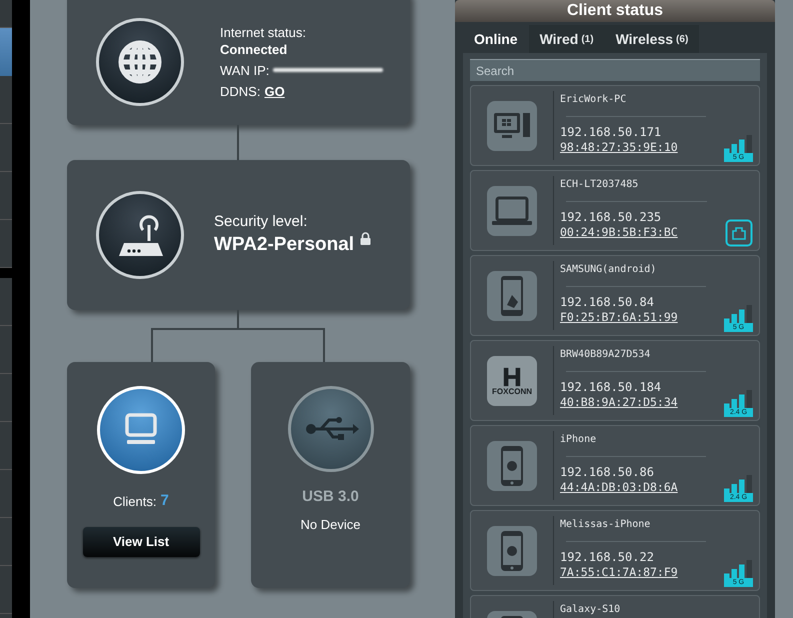 The height and width of the screenshot is (618, 793). I want to click on mac-address-link: 98:48:27:35:9E:10, so click(642, 147).